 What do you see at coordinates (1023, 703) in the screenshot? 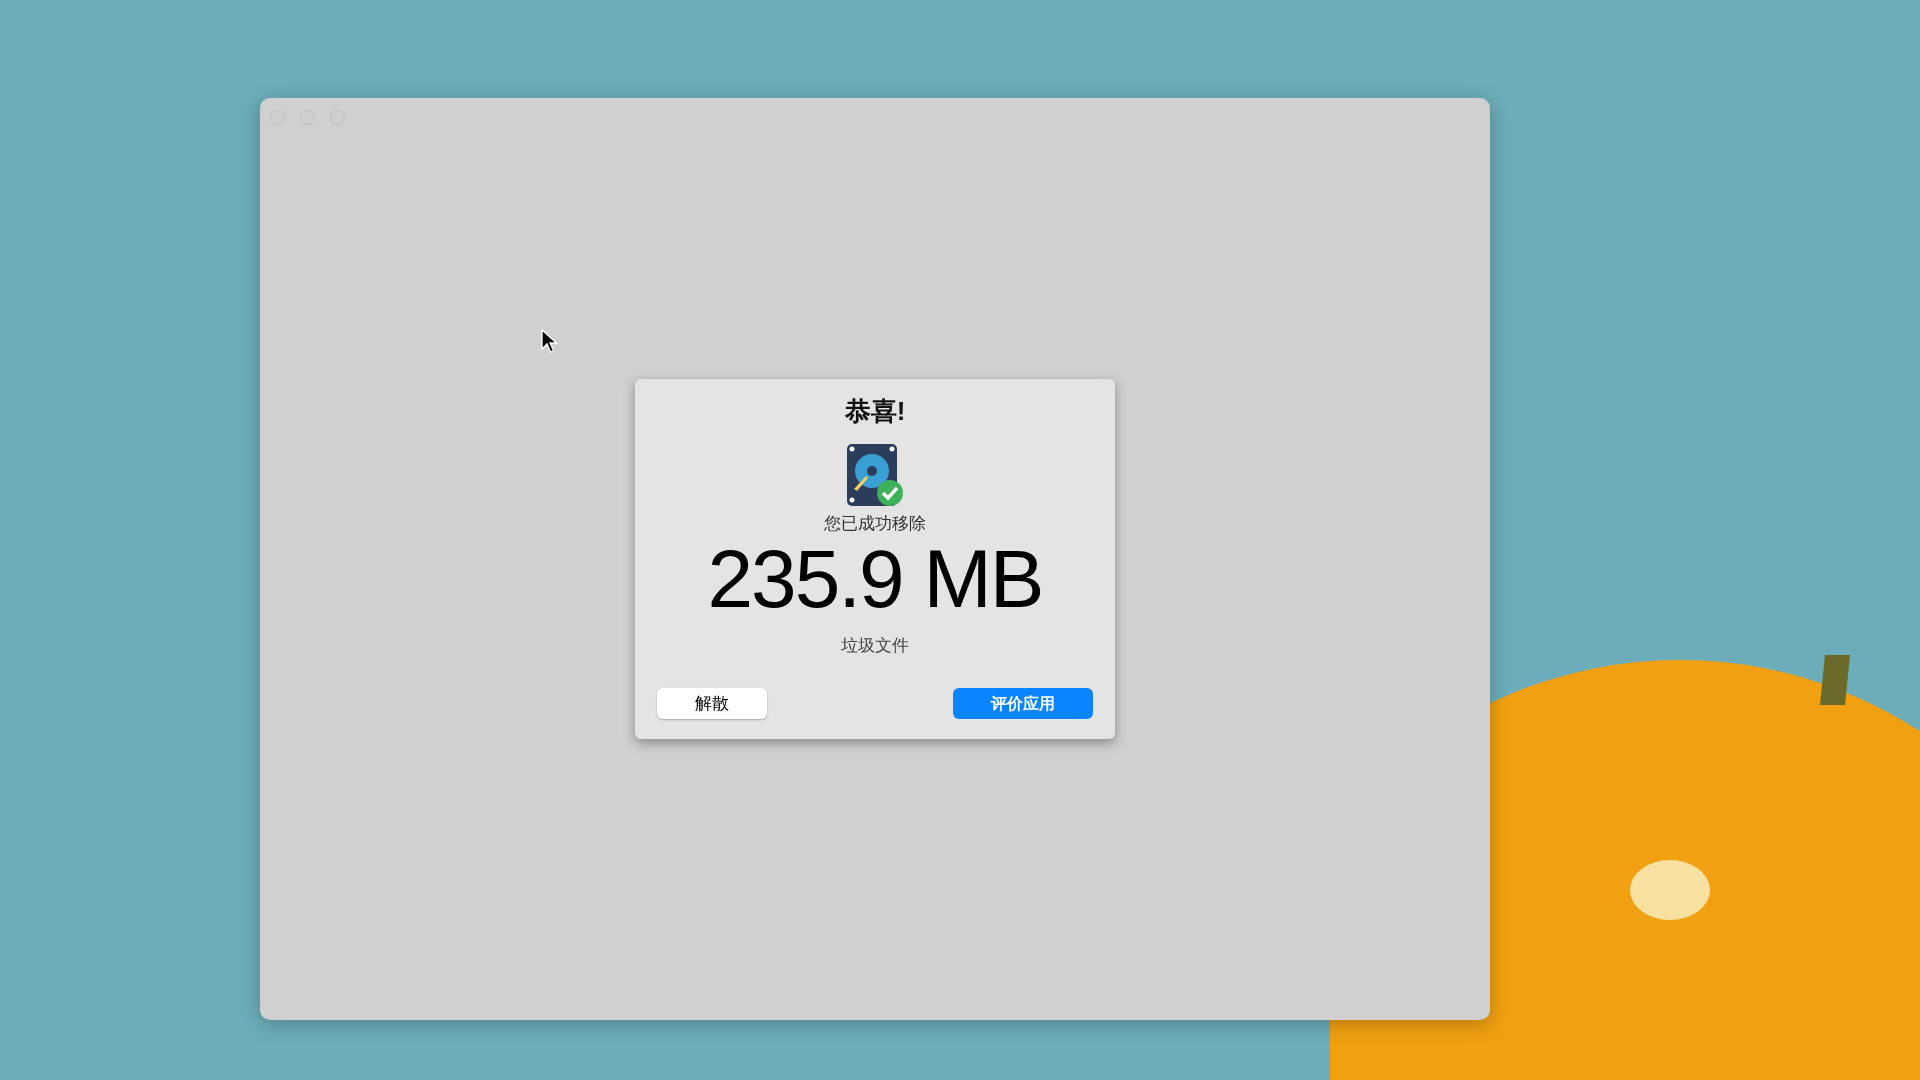
I see `rate-app-button: 评价应用` at bounding box center [1023, 703].